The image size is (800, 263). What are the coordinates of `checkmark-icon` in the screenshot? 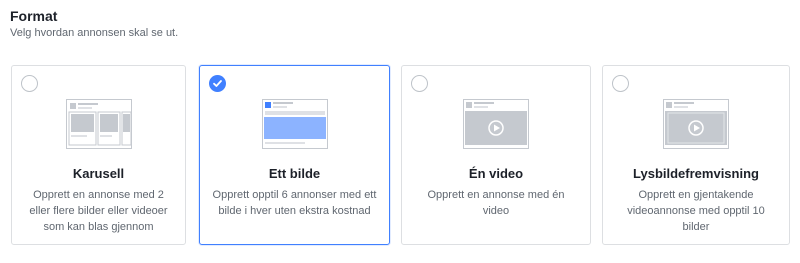 It's located at (217, 83).